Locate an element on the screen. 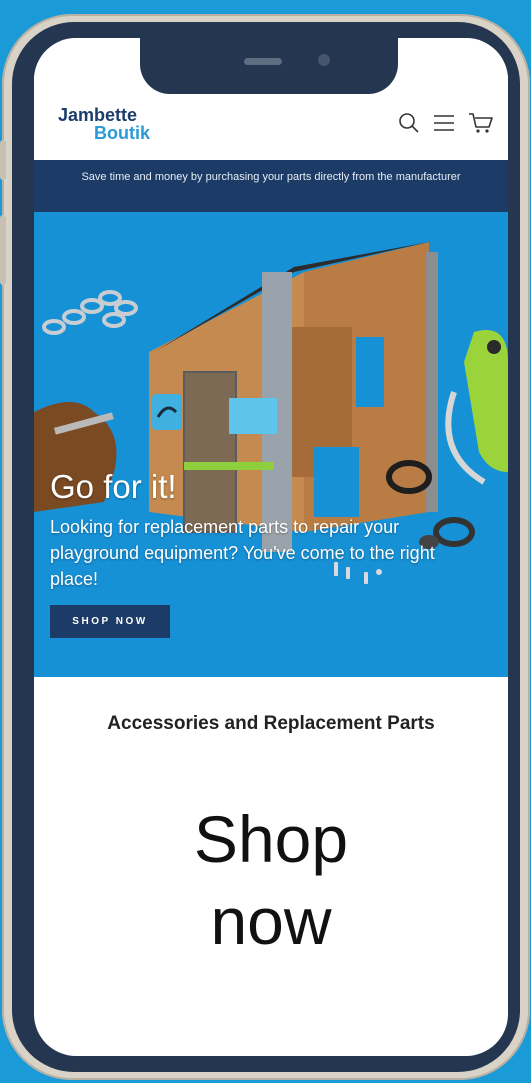  search-icon is located at coordinates (409, 123).